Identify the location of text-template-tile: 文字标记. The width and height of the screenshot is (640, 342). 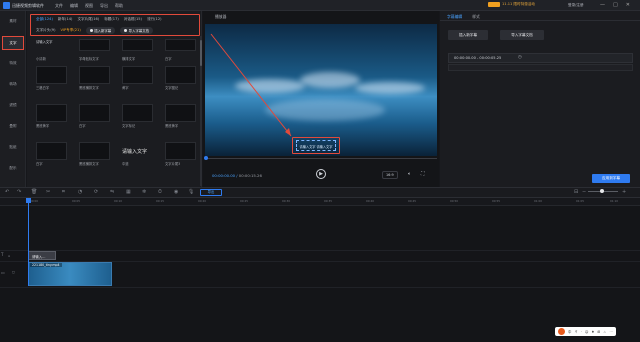
(137, 113).